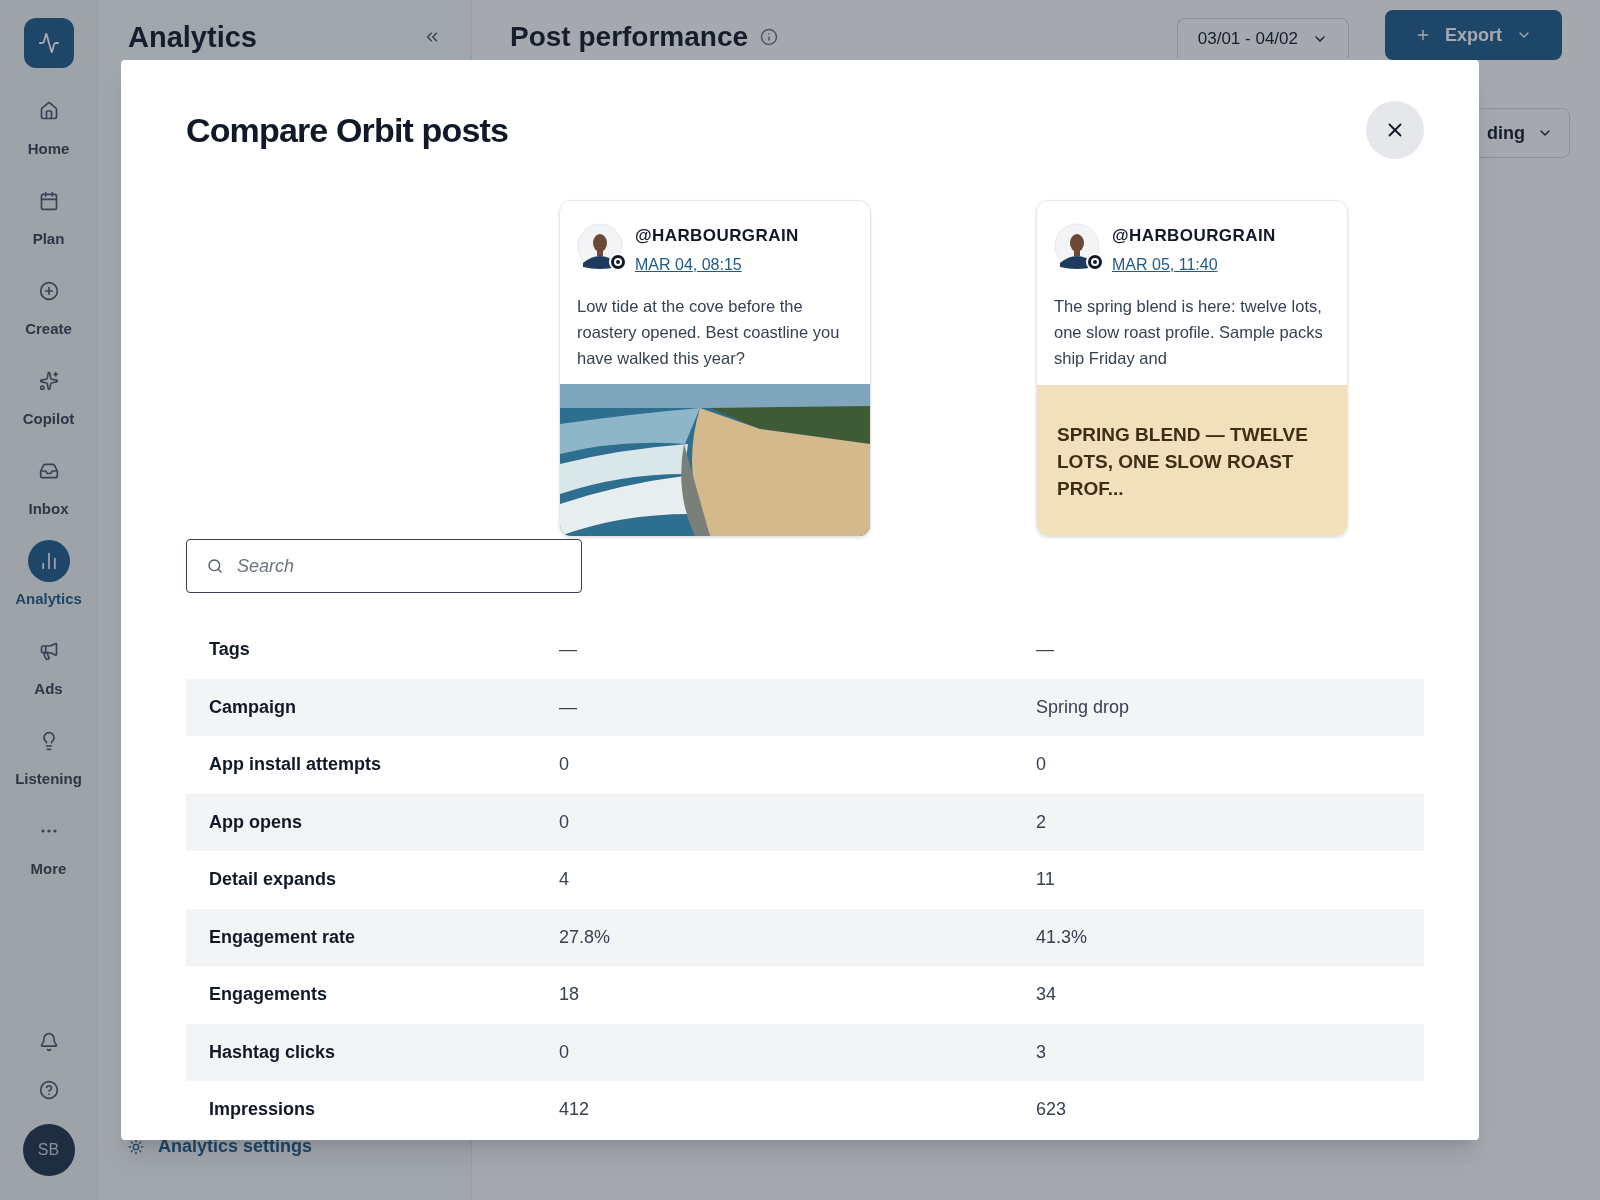  Describe the element at coordinates (585, 937) in the screenshot. I see `metric-value: 27.8%` at that location.